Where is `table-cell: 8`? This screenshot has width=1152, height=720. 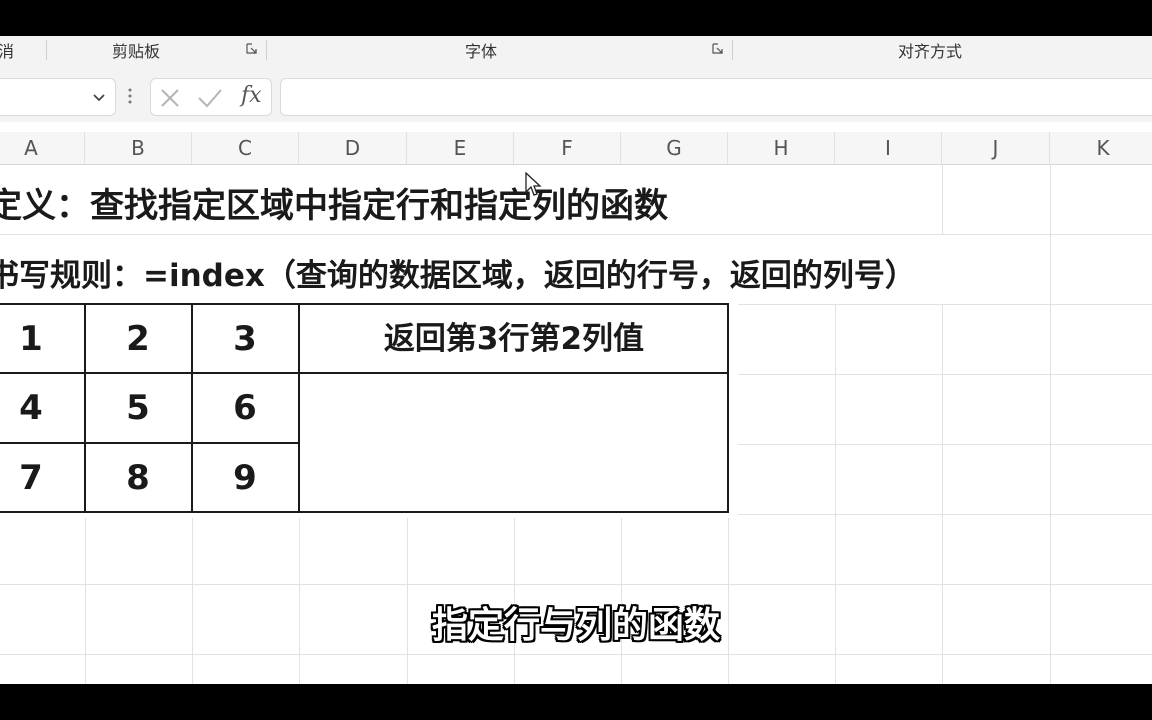
table-cell: 8 is located at coordinates (138, 478).